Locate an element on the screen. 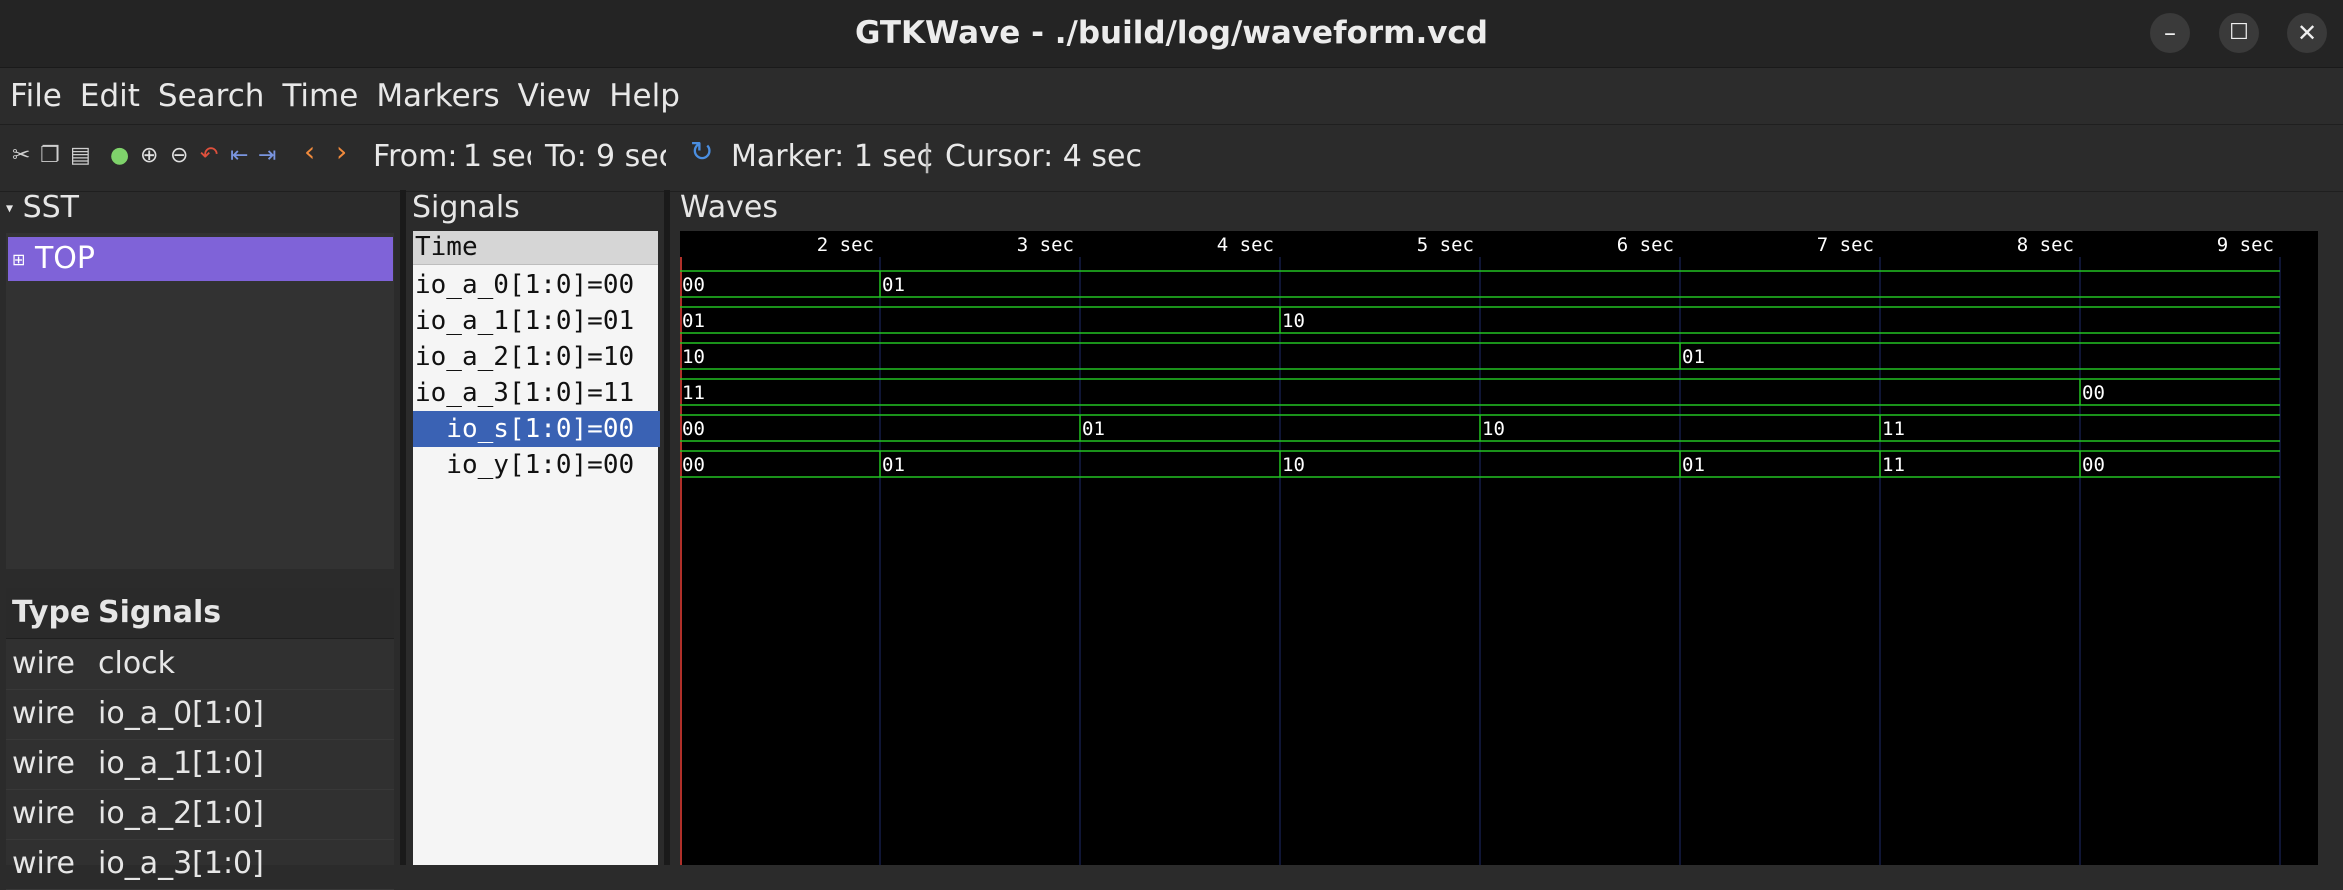 This screenshot has width=2343, height=890. to-label: To: is located at coordinates (566, 156).